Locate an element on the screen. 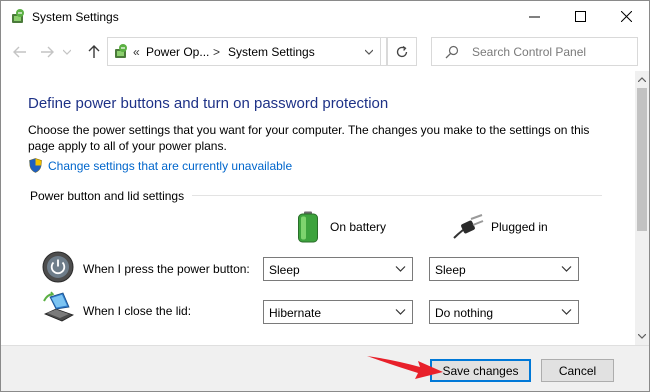  back-button is located at coordinates (20, 52).